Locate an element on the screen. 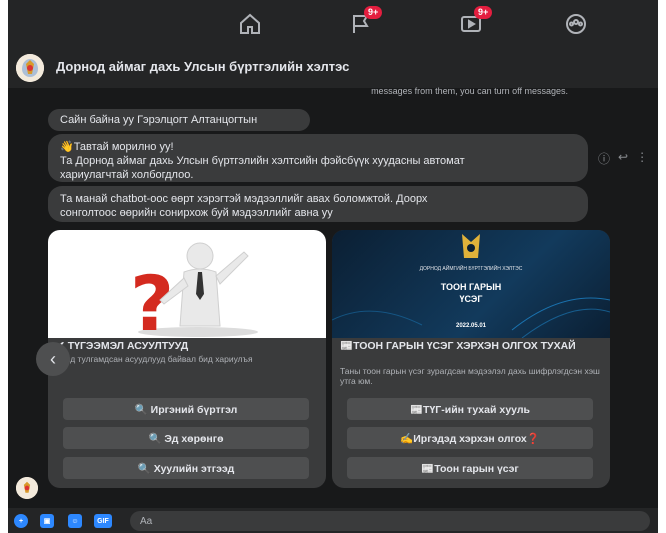 Image resolution: width=666 pixels, height=533 pixels. message-actions: ⓘ ↩ ⋮ is located at coordinates (623, 158).